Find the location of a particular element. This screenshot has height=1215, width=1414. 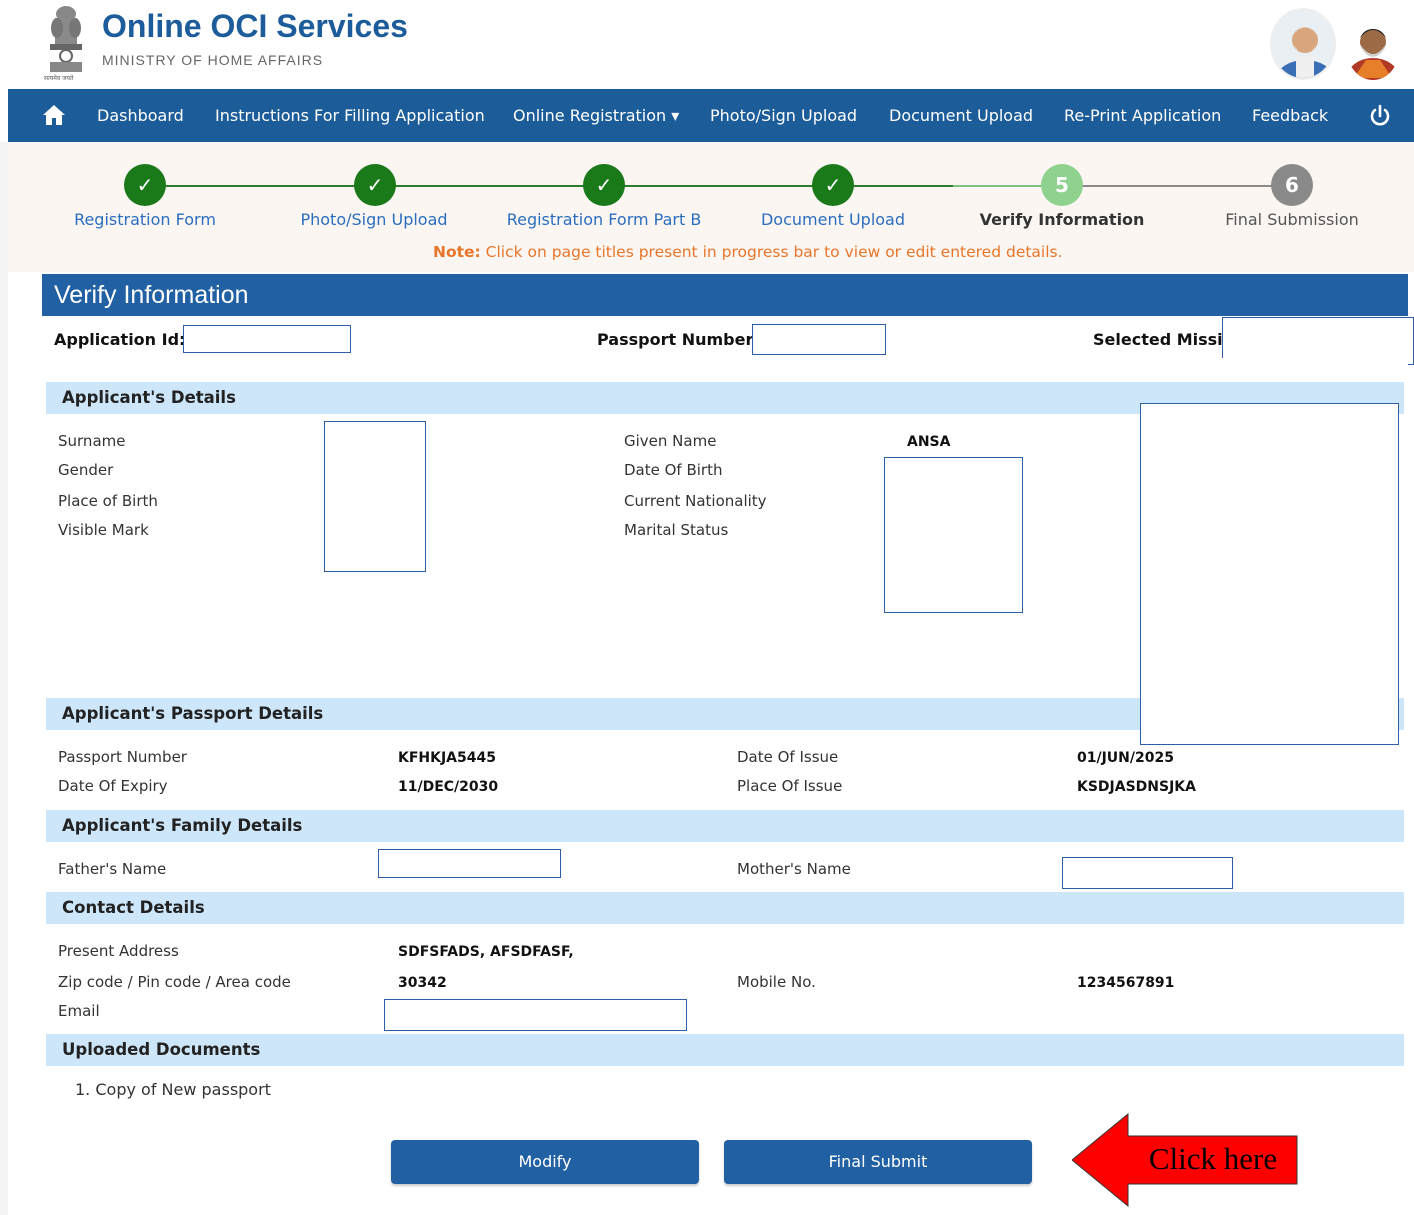

zip-code-label: Zip code / Pin code / Area code is located at coordinates (174, 982).